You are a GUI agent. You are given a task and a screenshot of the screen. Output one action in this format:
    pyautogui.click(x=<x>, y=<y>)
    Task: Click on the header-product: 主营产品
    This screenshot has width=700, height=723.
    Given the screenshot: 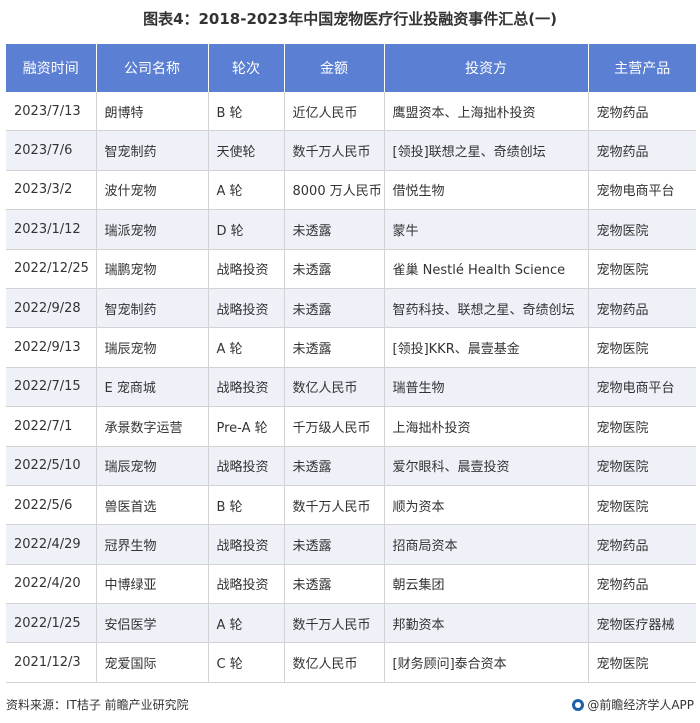 What is the action you would take?
    pyautogui.click(x=642, y=68)
    